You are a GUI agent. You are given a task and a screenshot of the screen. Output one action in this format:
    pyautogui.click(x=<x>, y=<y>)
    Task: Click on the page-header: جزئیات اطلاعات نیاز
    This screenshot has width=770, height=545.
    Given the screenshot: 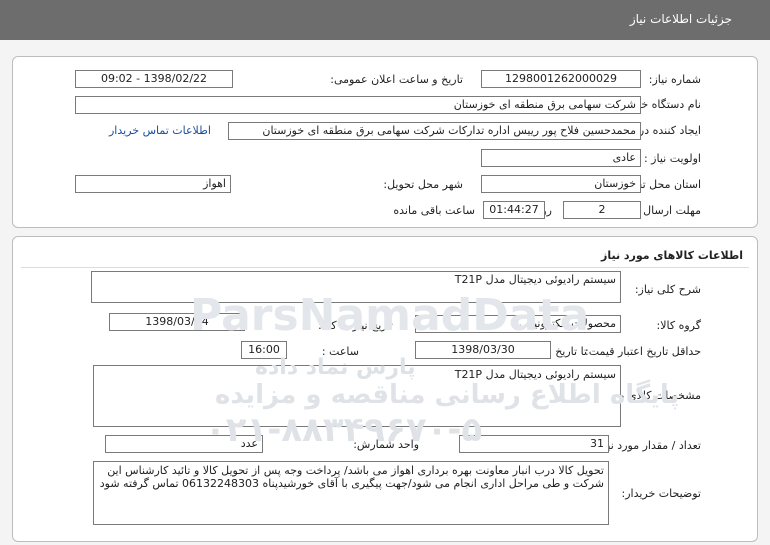 What is the action you would take?
    pyautogui.click(x=385, y=20)
    